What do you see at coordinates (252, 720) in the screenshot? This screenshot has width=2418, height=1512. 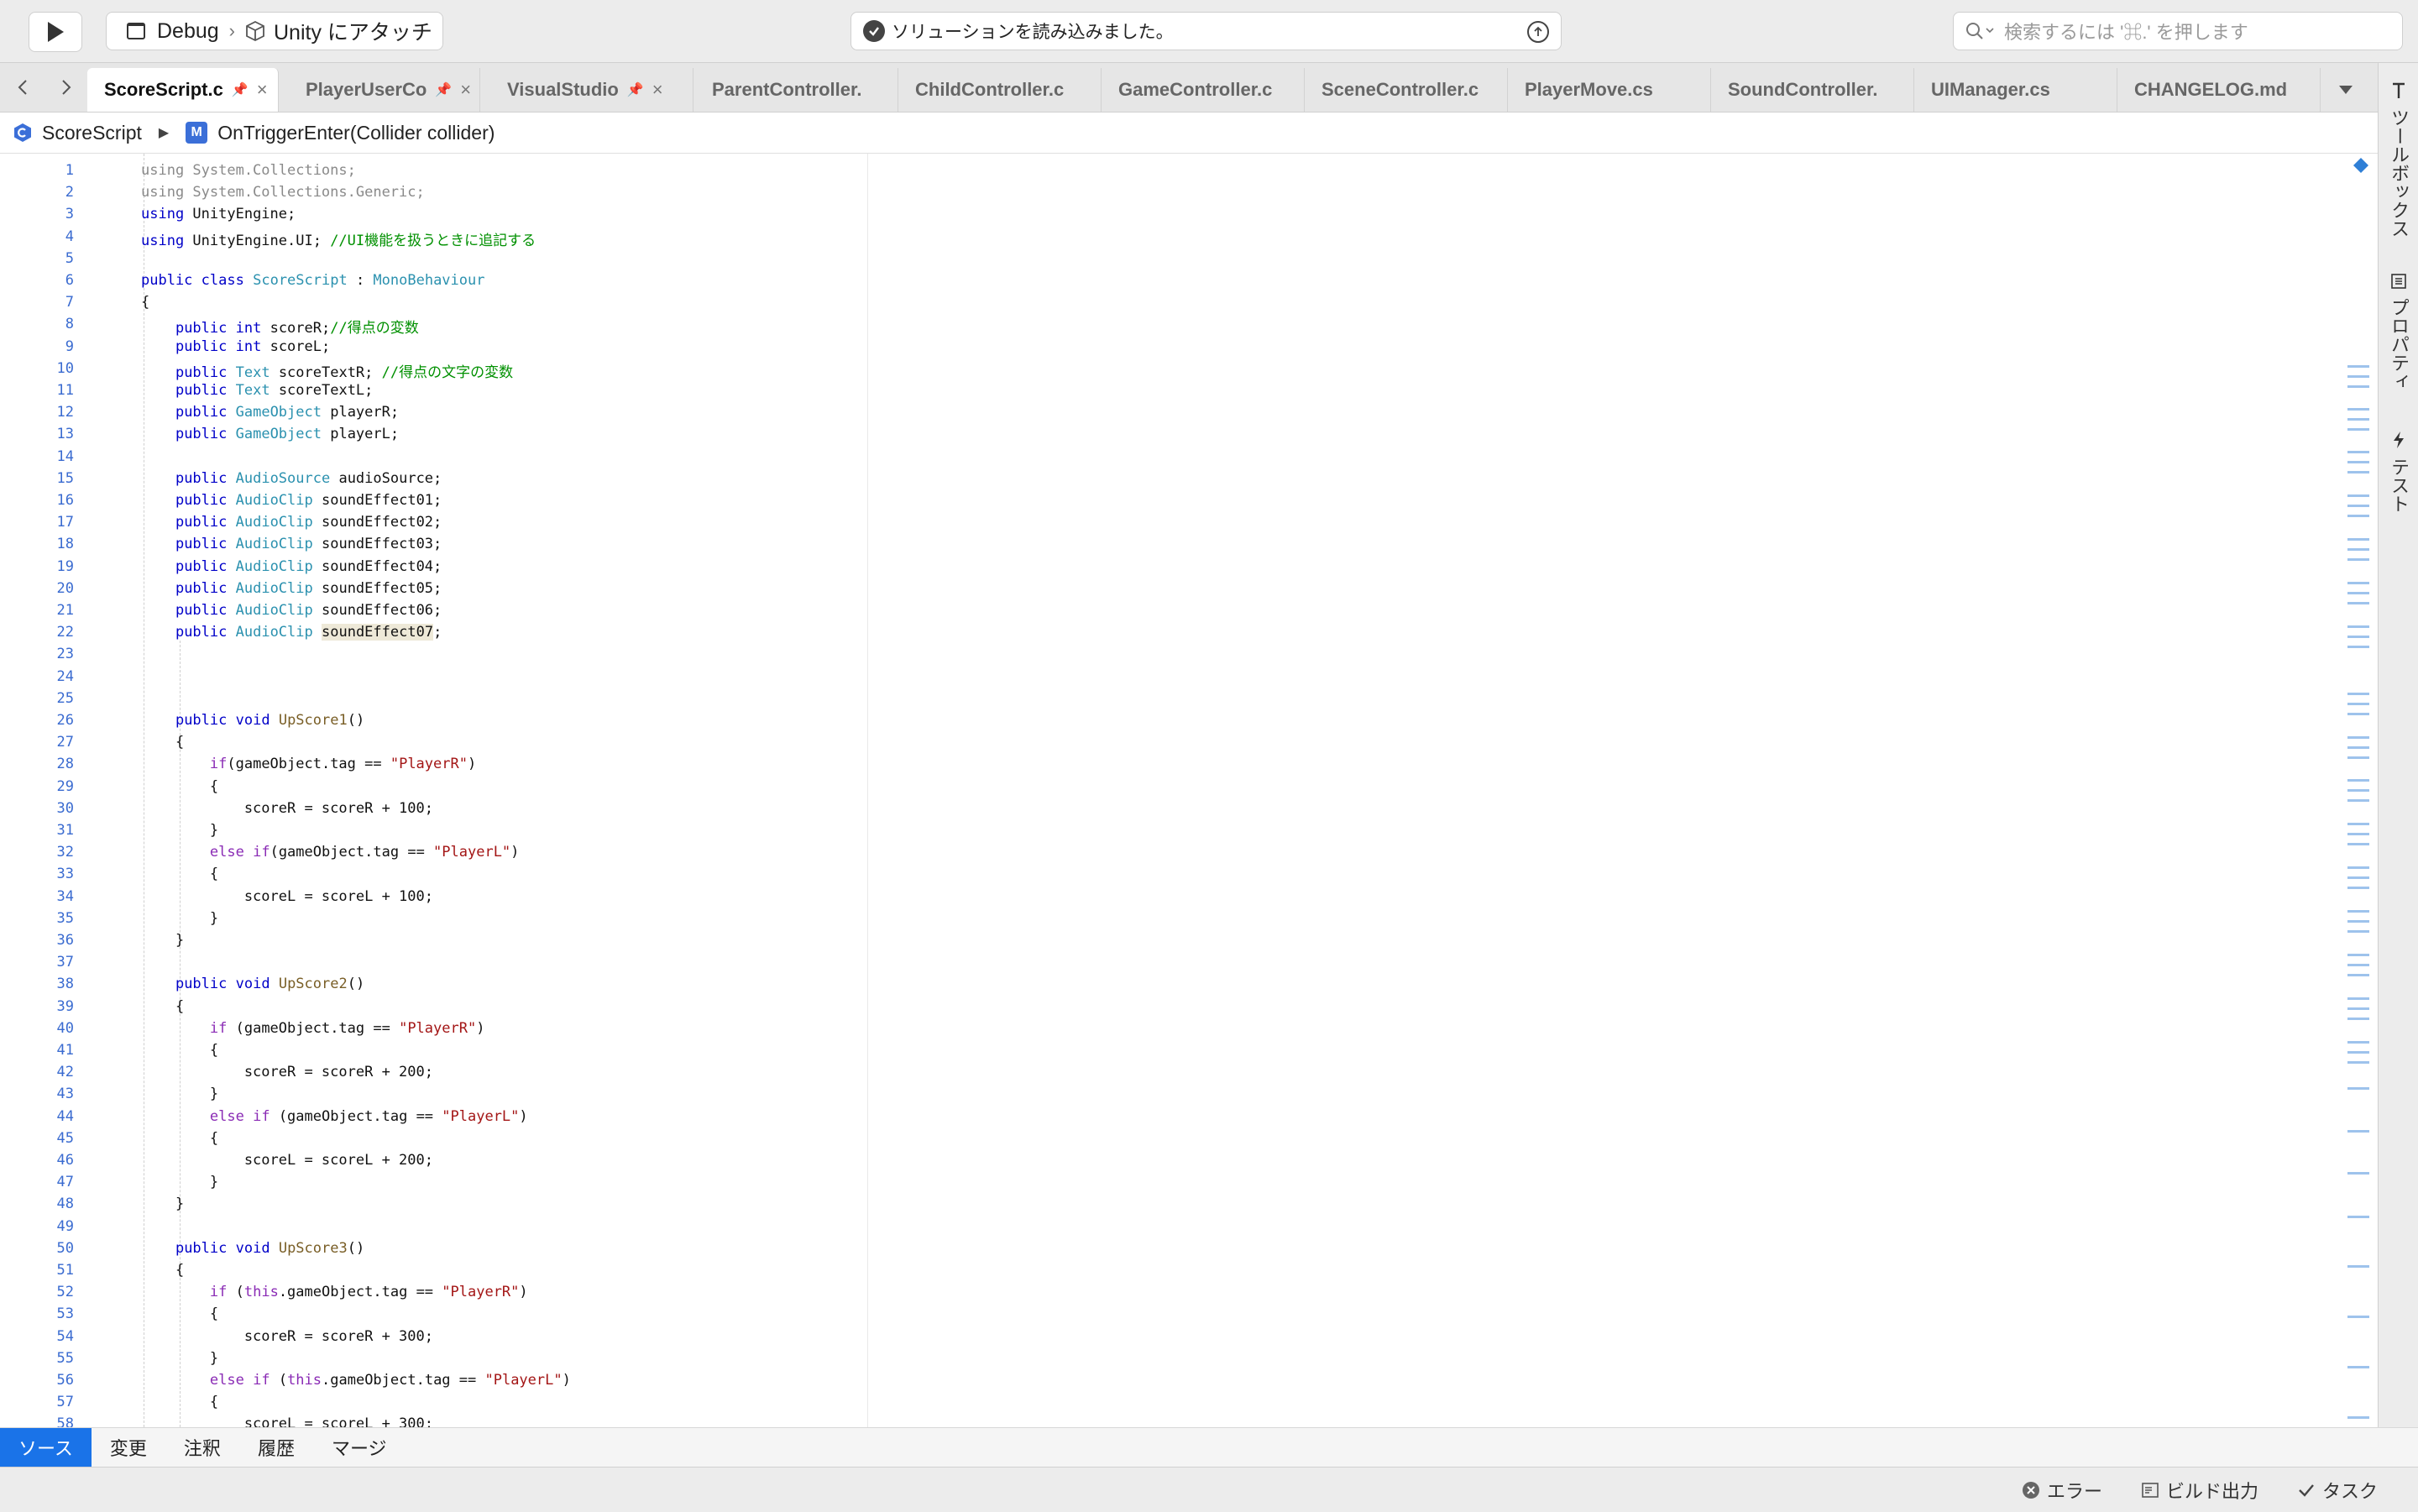 I see `code-line: public void UpScore1()` at bounding box center [252, 720].